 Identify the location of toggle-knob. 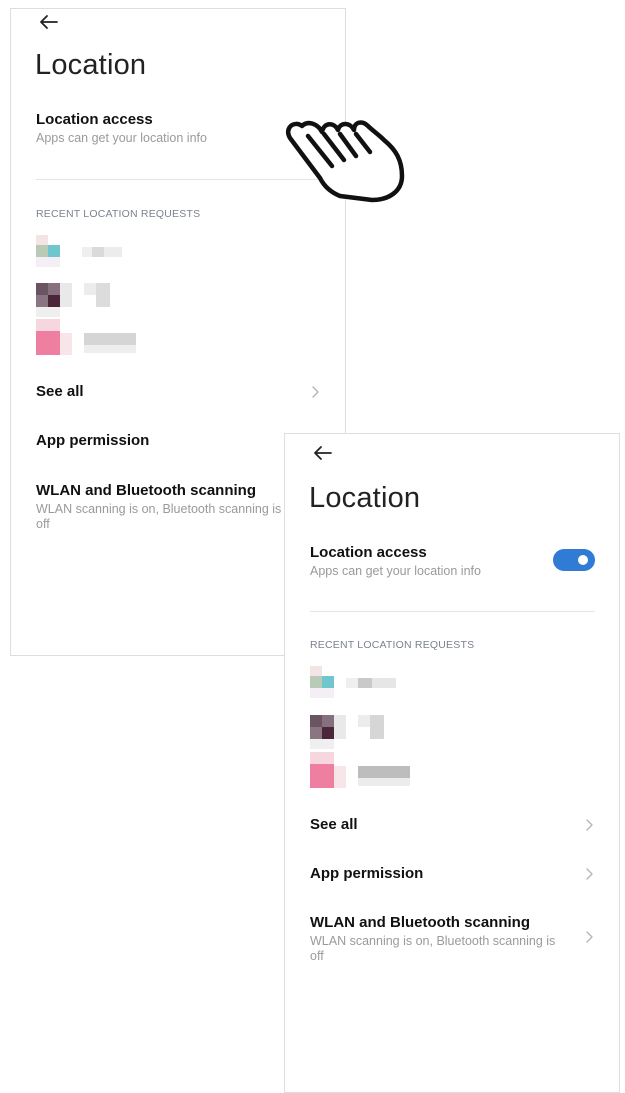
(583, 560).